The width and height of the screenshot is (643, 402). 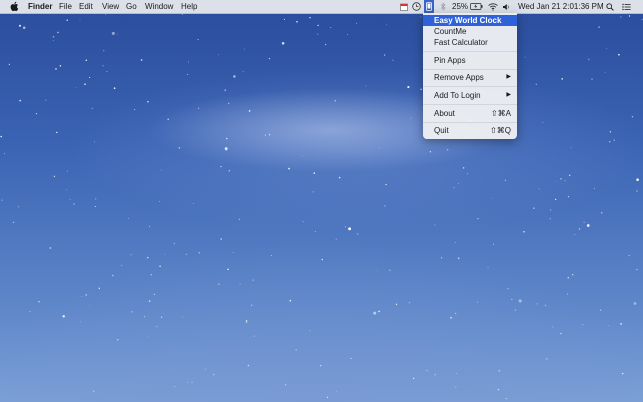 What do you see at coordinates (470, 113) in the screenshot?
I see `menu-item-about: About ⇧⌘A` at bounding box center [470, 113].